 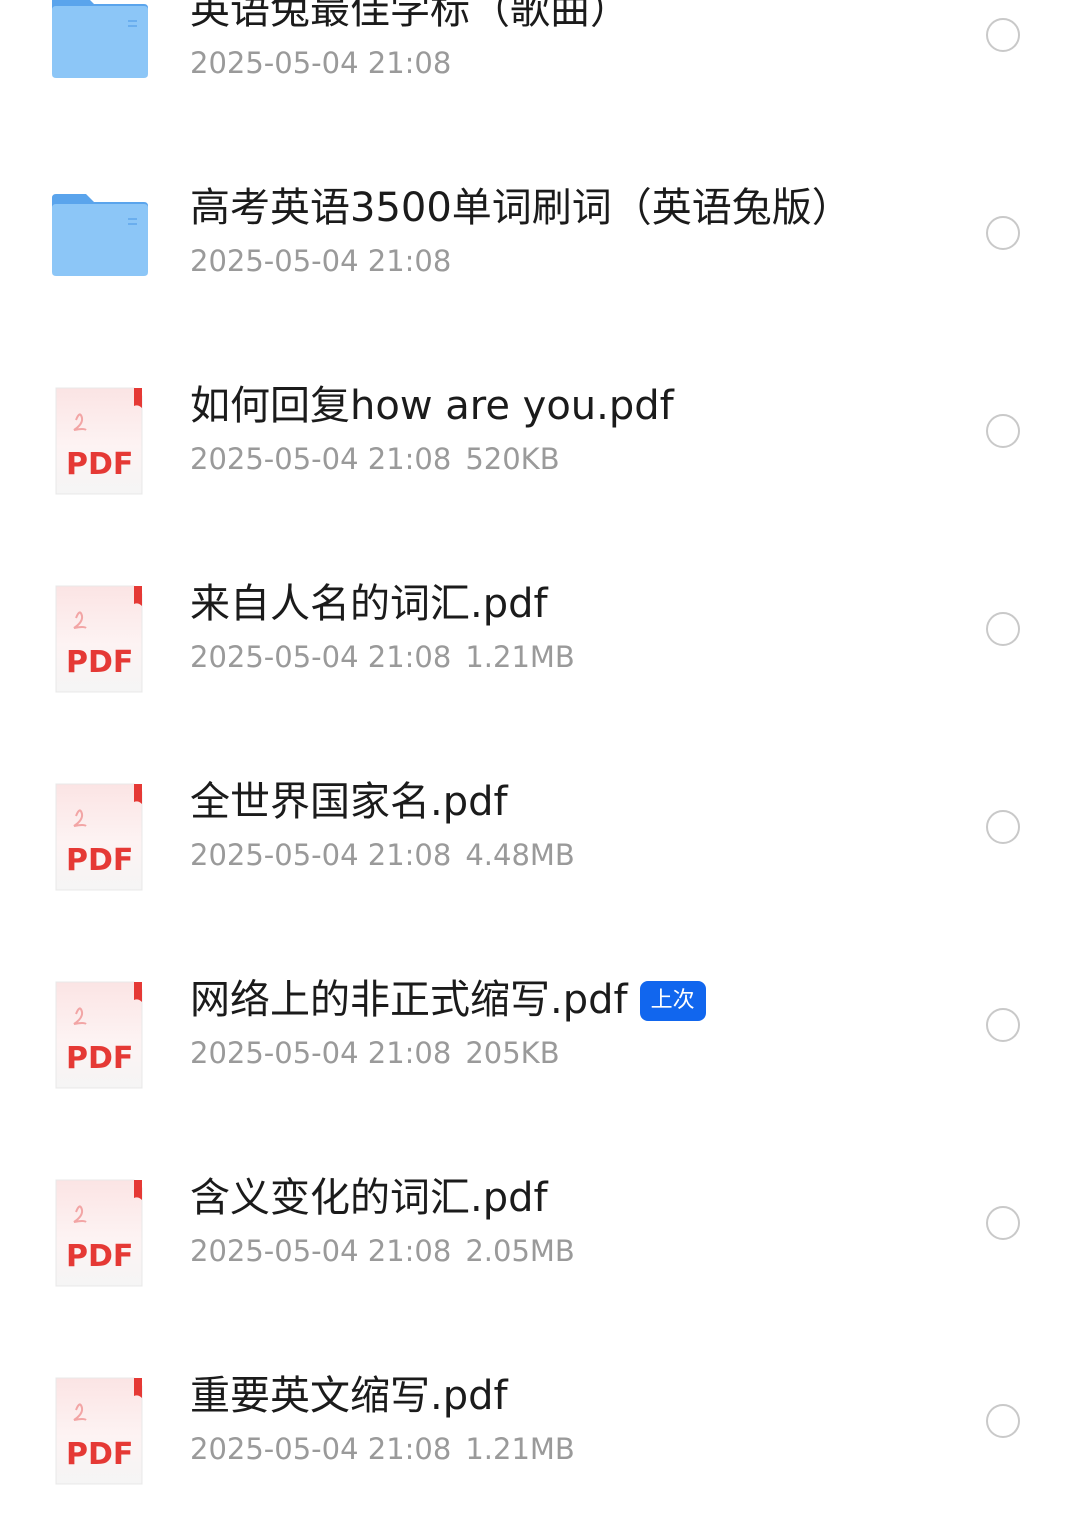 I want to click on file-list-item: PDF 来自人名的词汇.pdf 2025-05-04 21:08 1.21MB, so click(x=542, y=629).